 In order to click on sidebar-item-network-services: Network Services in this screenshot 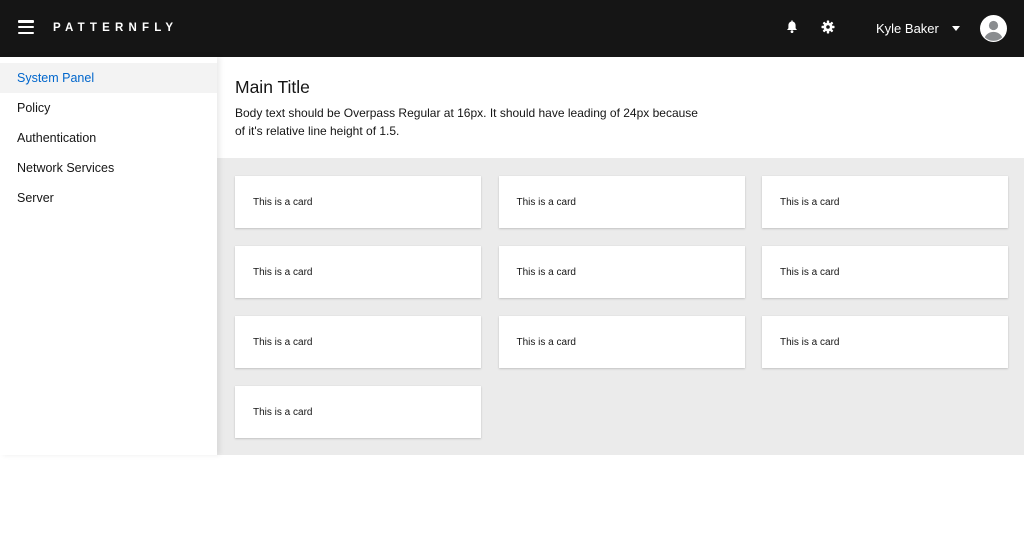, I will do `click(108, 168)`.